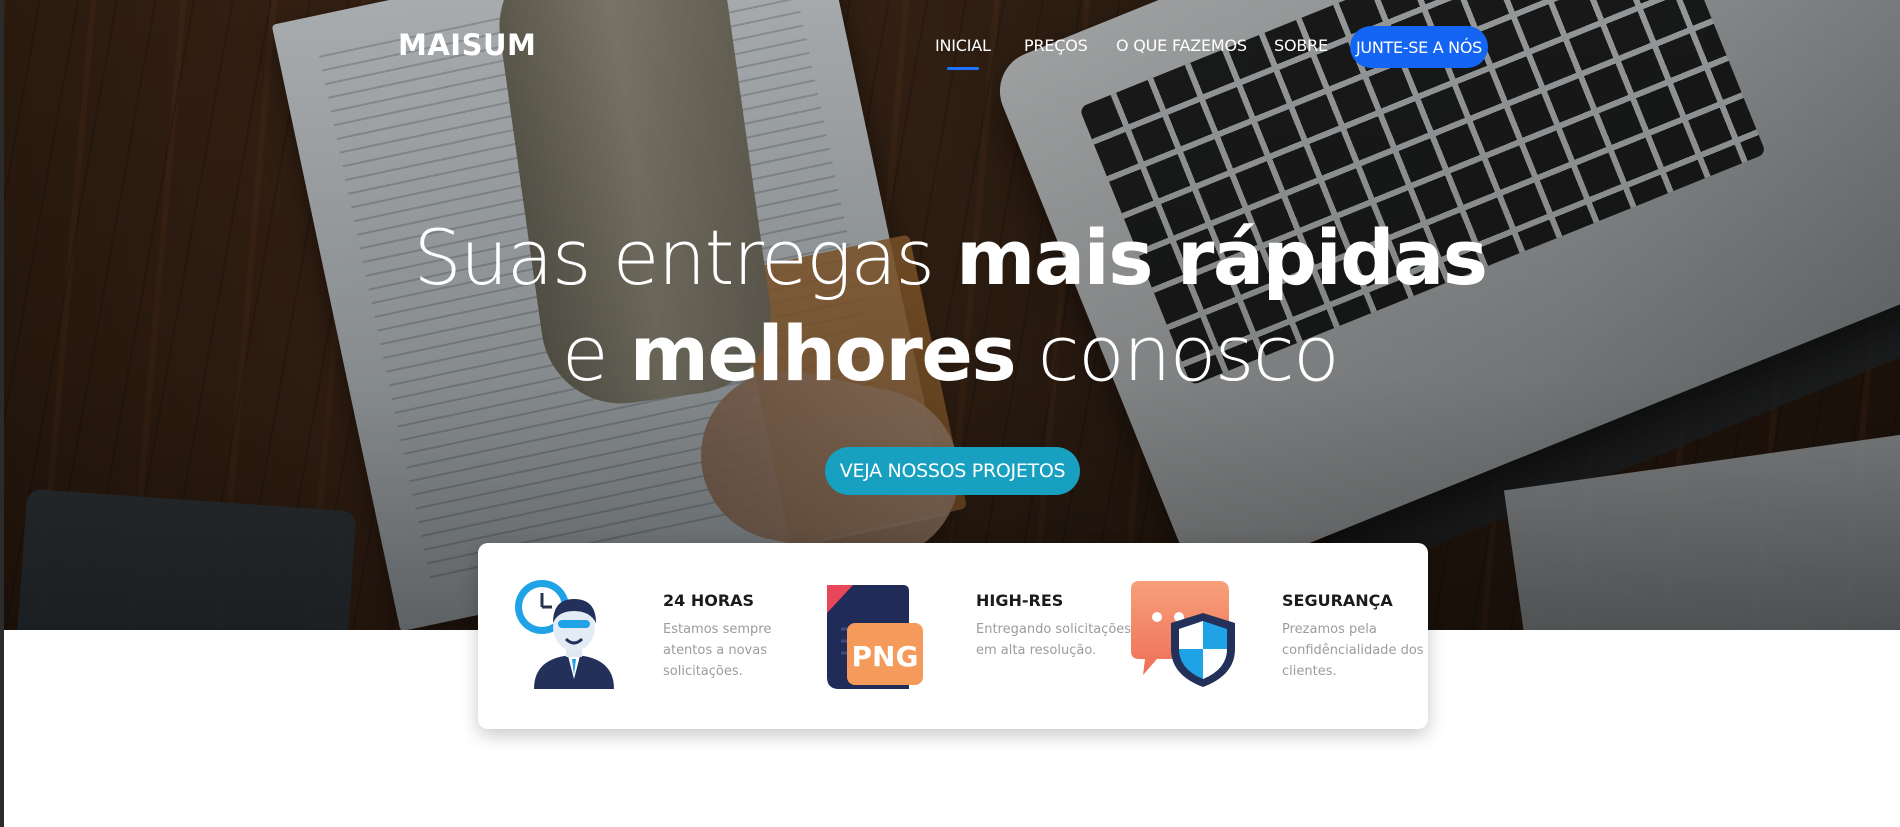 Image resolution: width=1900 pixels, height=827 pixels. I want to click on feature-title: 24 HORAS, so click(709, 600).